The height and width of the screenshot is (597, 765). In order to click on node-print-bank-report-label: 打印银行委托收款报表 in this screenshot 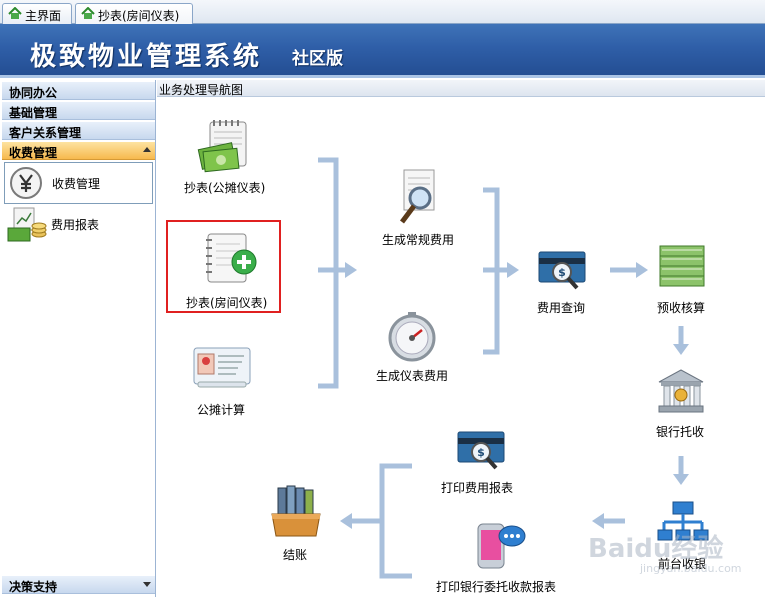, I will do `click(496, 587)`.